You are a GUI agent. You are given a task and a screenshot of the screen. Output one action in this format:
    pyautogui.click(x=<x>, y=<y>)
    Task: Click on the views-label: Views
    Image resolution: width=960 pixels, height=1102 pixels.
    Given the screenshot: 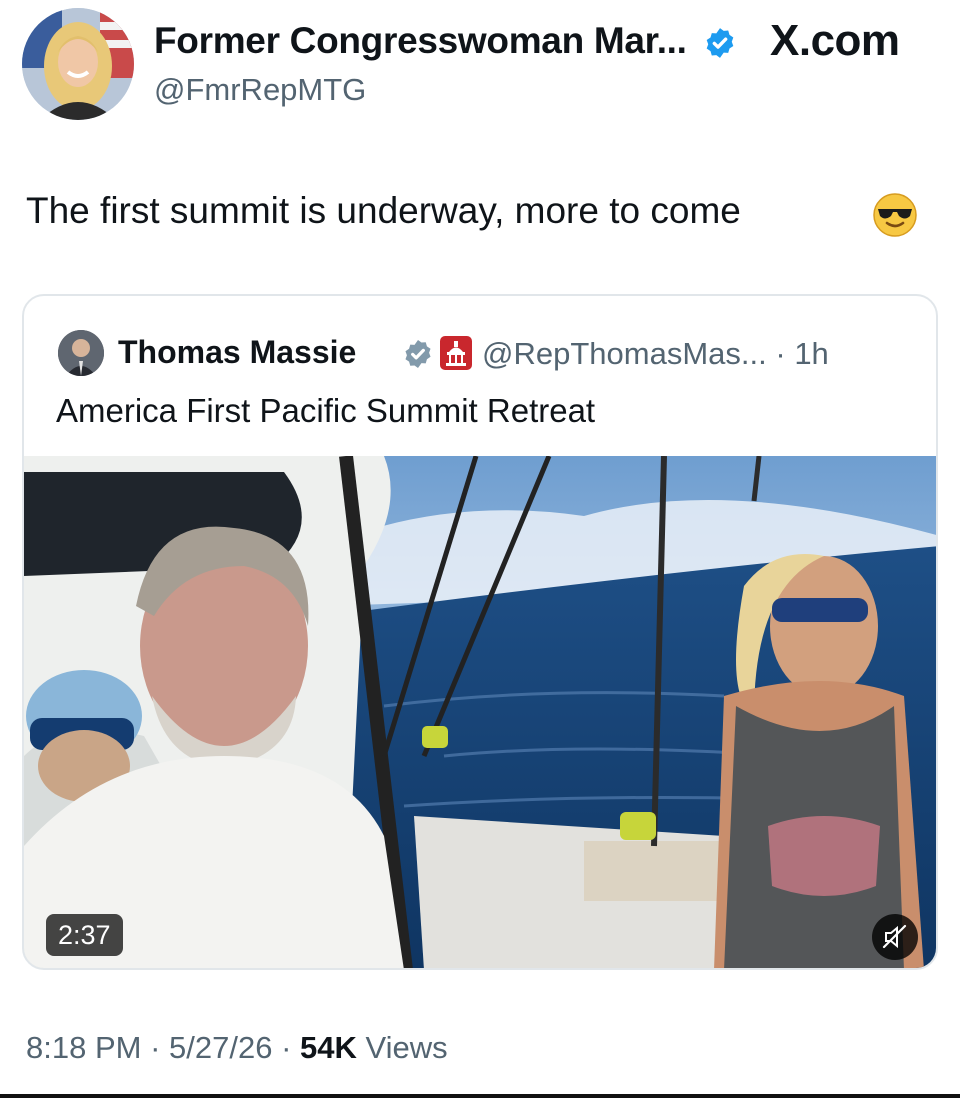 What is the action you would take?
    pyautogui.click(x=406, y=1047)
    